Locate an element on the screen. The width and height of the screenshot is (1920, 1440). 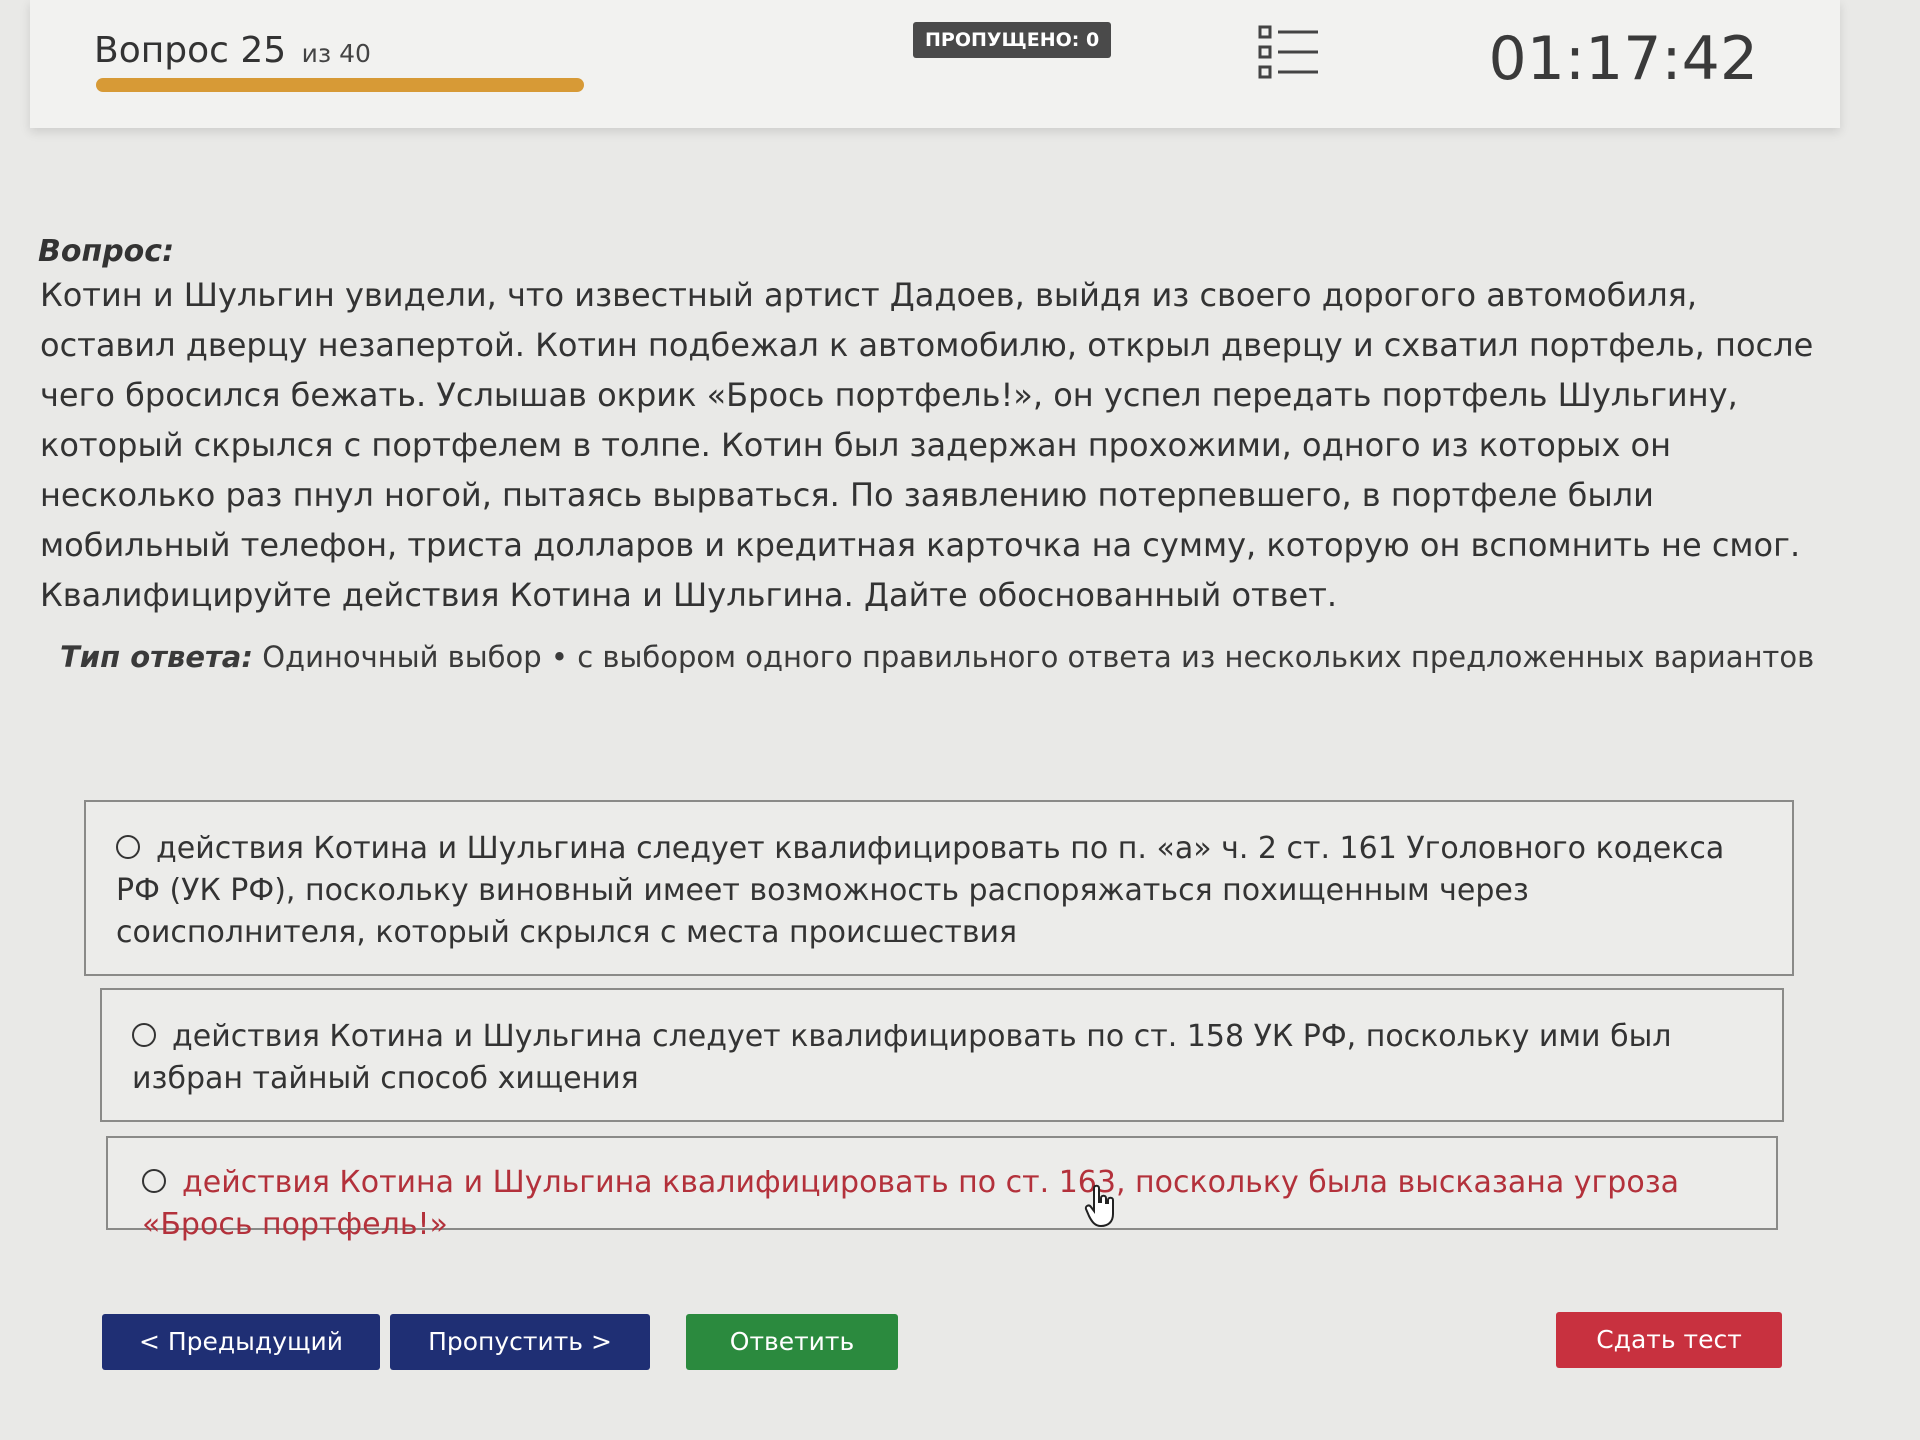
question-label: Вопрос: is located at coordinates (106, 251).